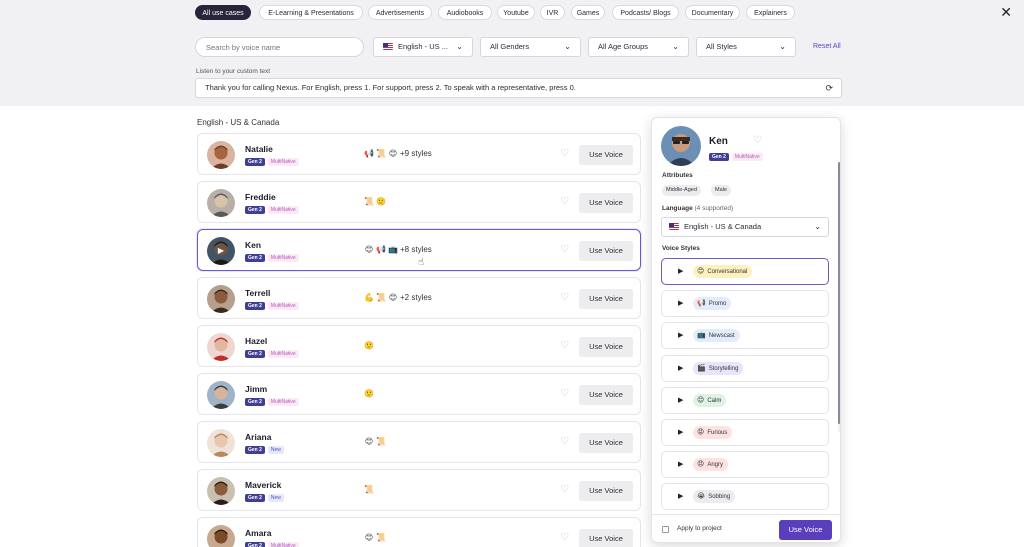 Image resolution: width=1024 pixels, height=547 pixels. What do you see at coordinates (419, 394) in the screenshot?
I see `voice-row: Jimm Gen 2 MultiNative 🙂 ♡ Use Voice` at bounding box center [419, 394].